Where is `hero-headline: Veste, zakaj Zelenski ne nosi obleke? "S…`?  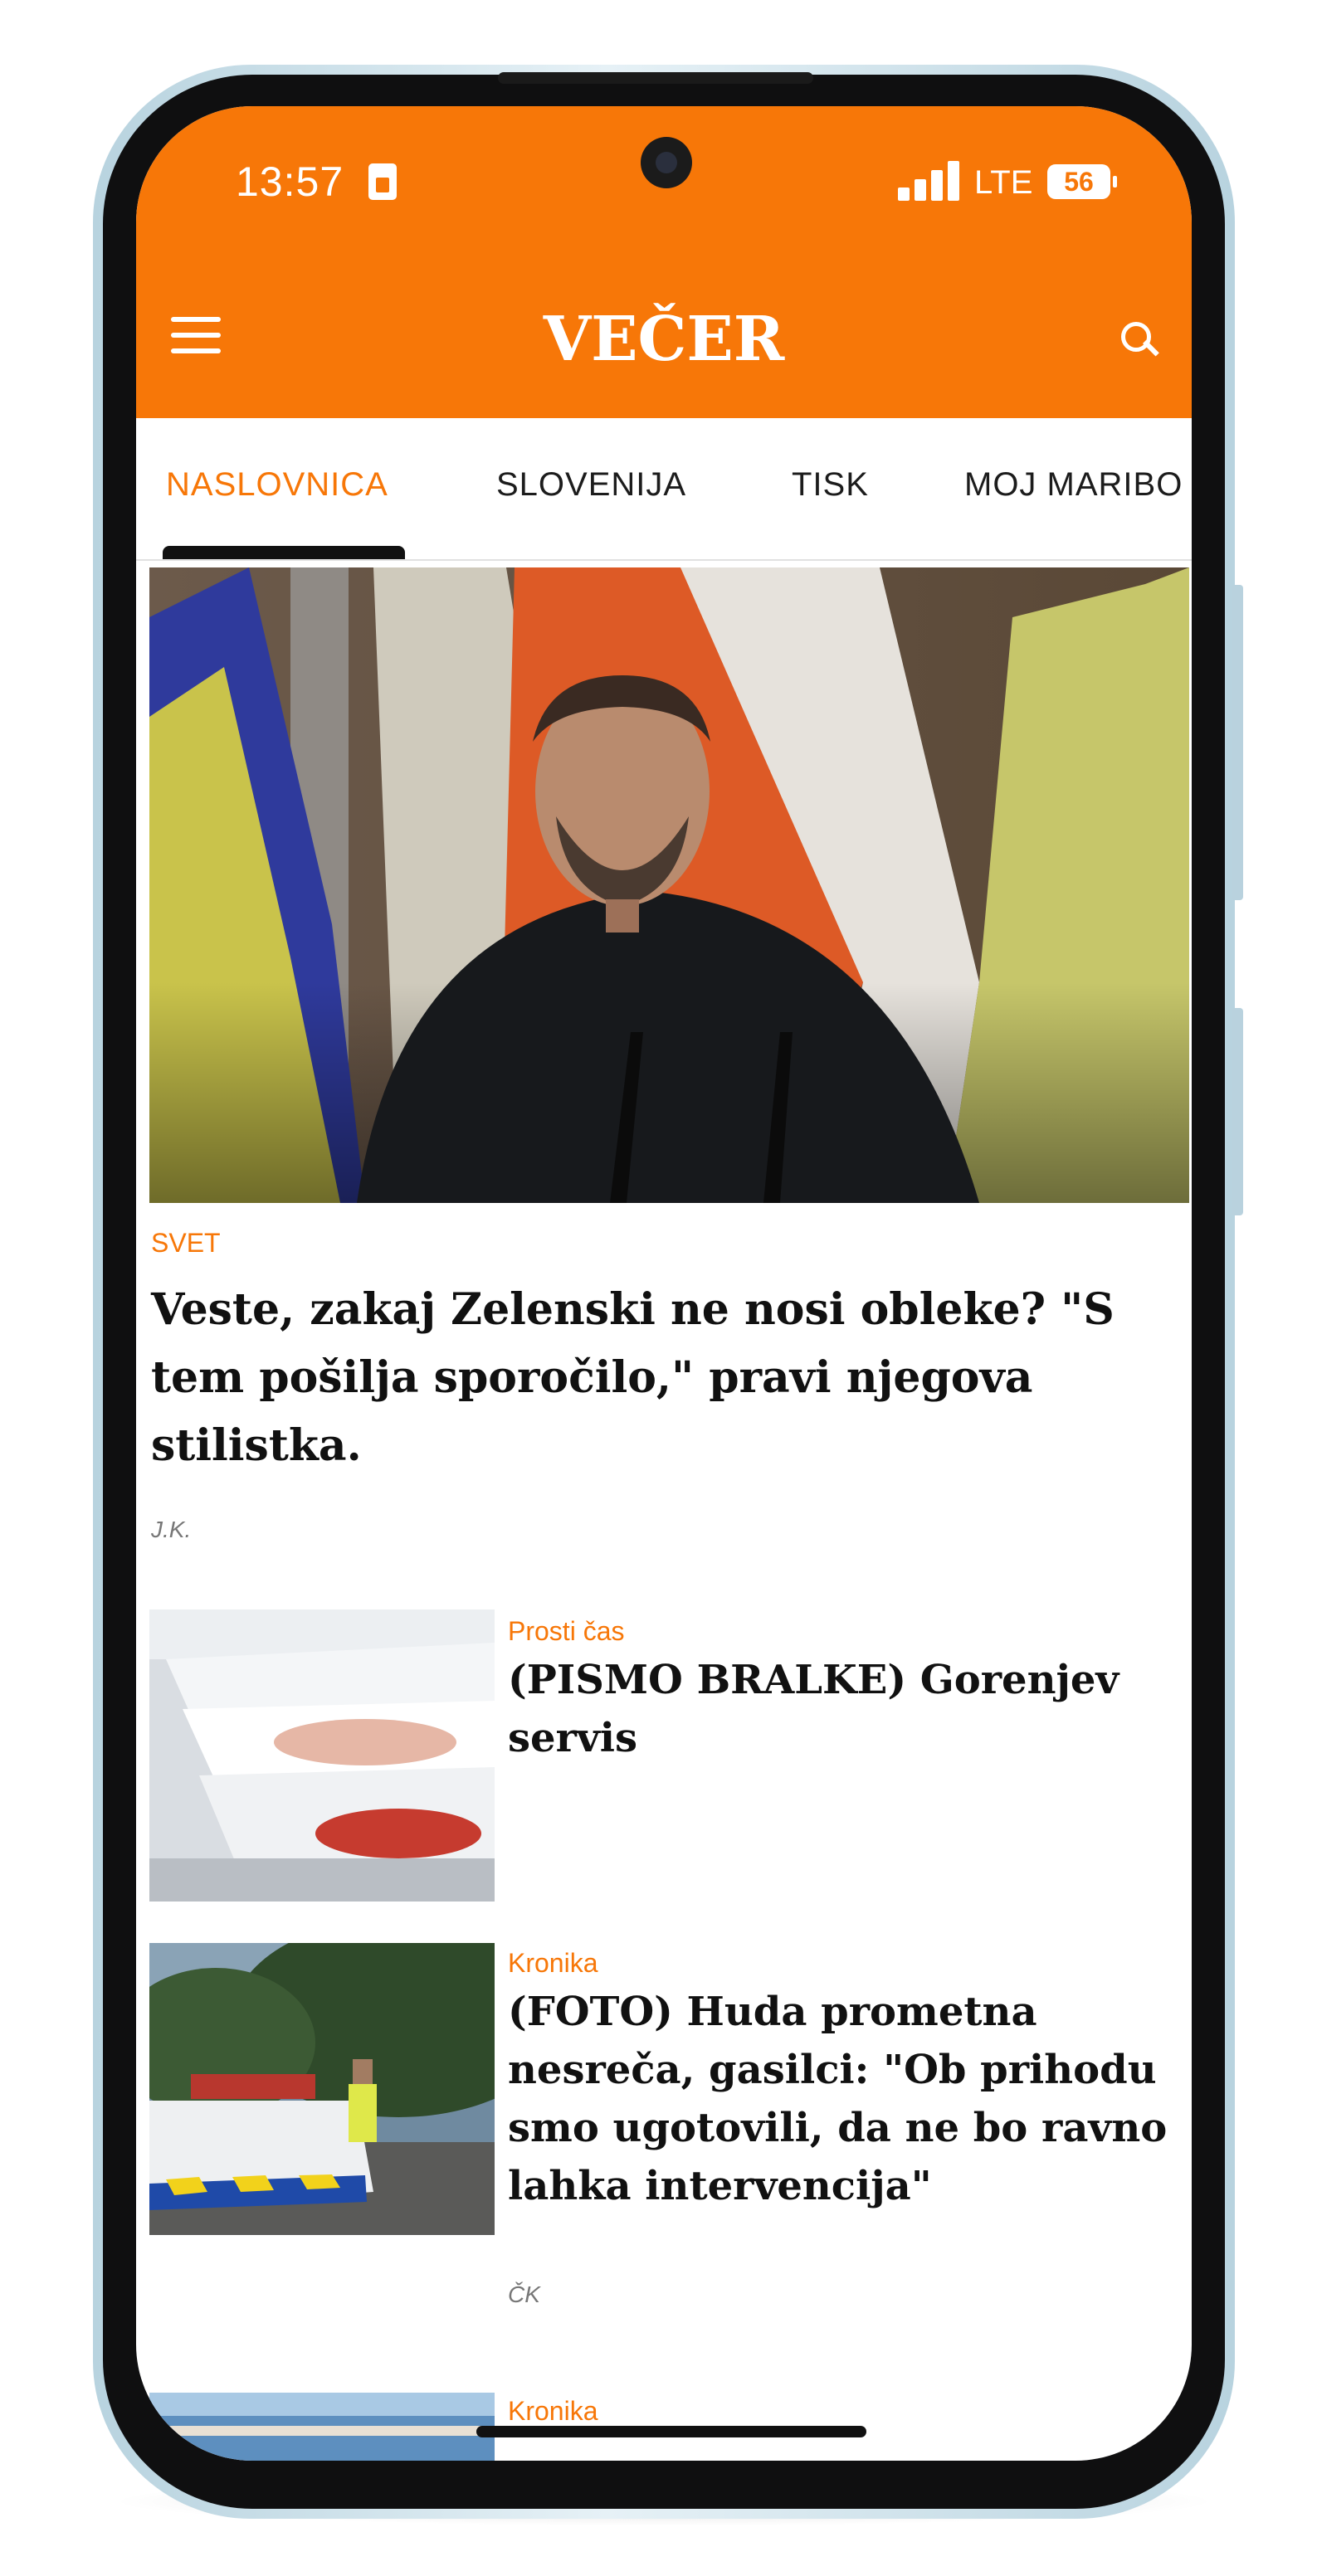 hero-headline: Veste, zakaj Zelenski ne nosi obleke? "S… is located at coordinates (665, 1378).